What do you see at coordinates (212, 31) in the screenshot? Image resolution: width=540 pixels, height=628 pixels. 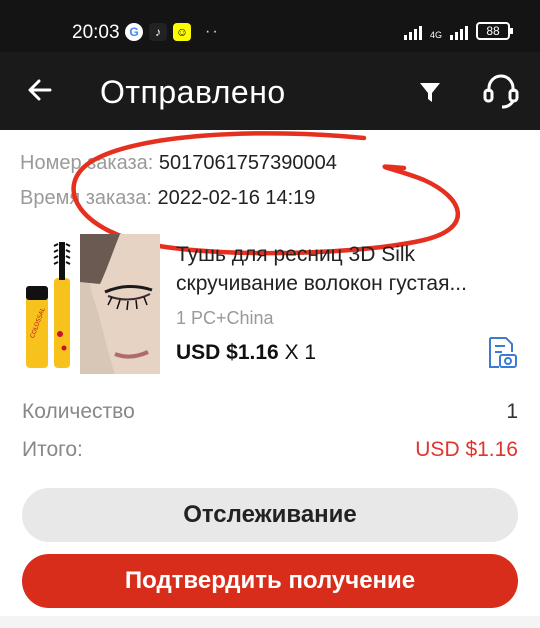 I see `more-notifications-icon: ··` at bounding box center [212, 31].